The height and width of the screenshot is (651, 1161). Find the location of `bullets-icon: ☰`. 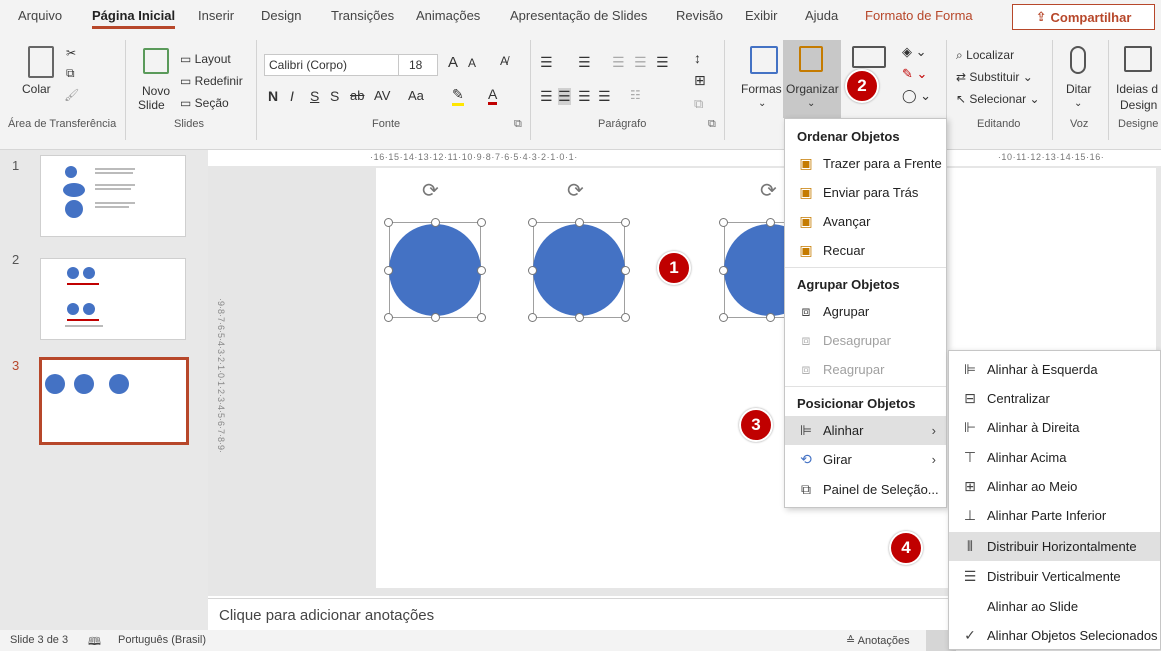

bullets-icon: ☰ is located at coordinates (546, 62).